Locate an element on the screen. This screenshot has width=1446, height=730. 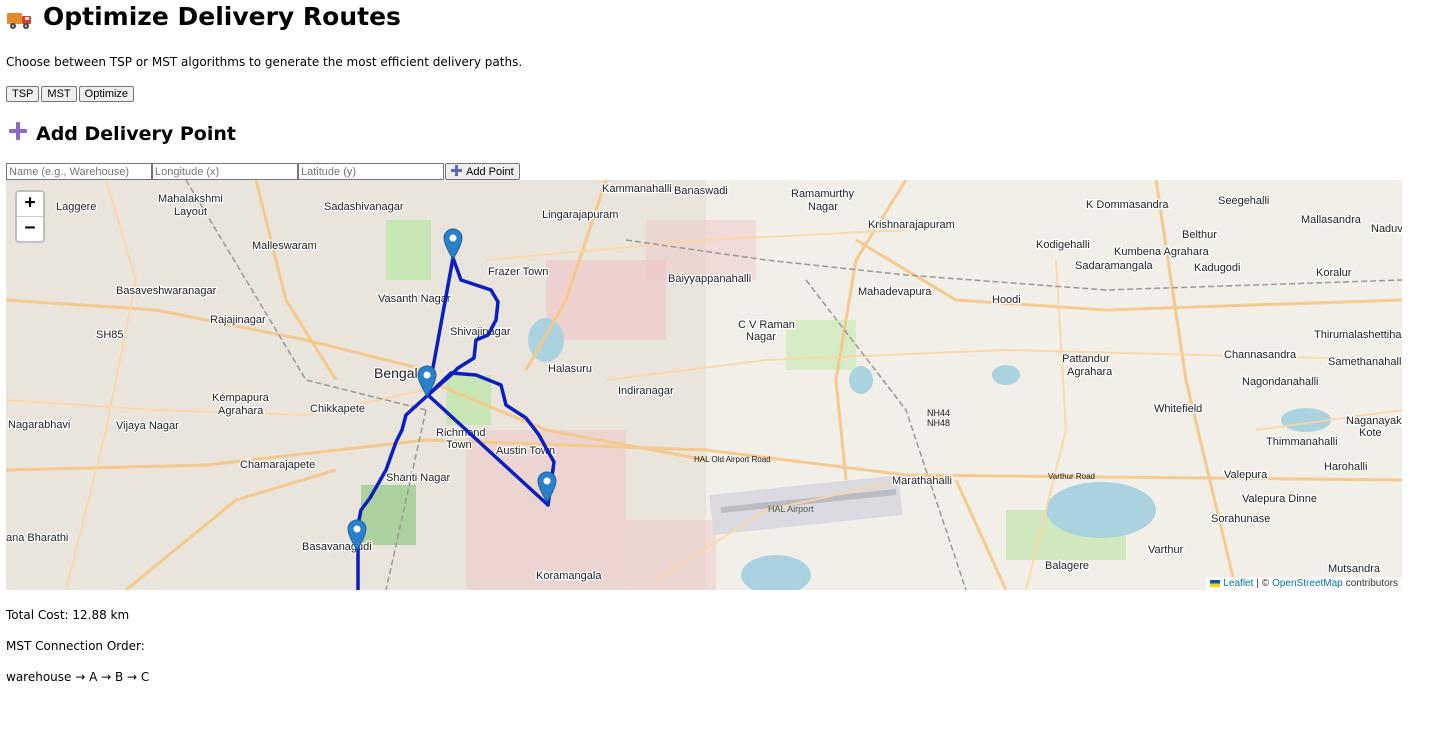
map-label: Varthur Road is located at coordinates (1071, 476).